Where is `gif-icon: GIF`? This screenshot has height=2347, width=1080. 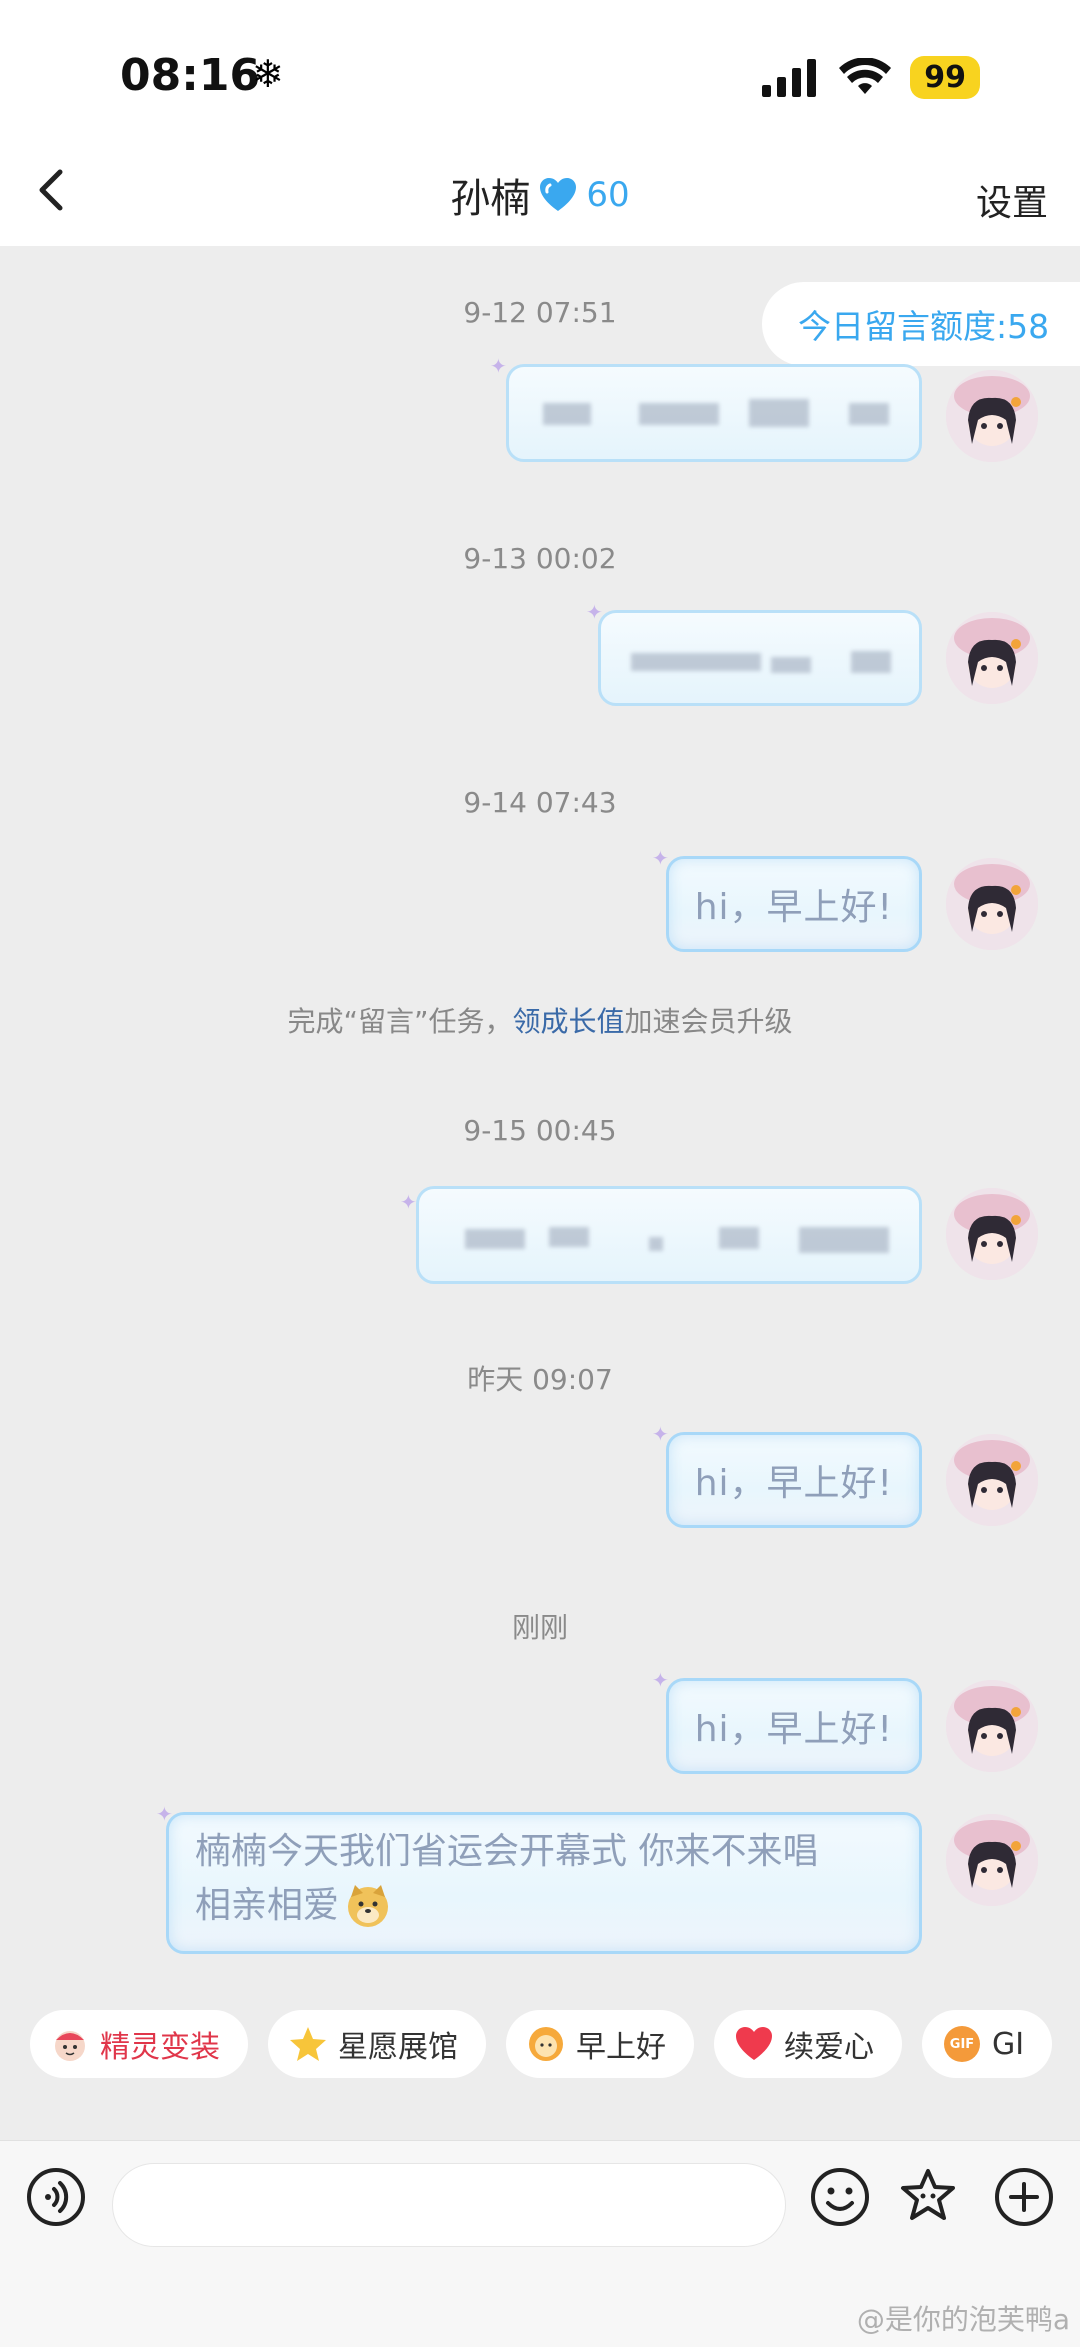
gif-icon: GIF is located at coordinates (962, 2044).